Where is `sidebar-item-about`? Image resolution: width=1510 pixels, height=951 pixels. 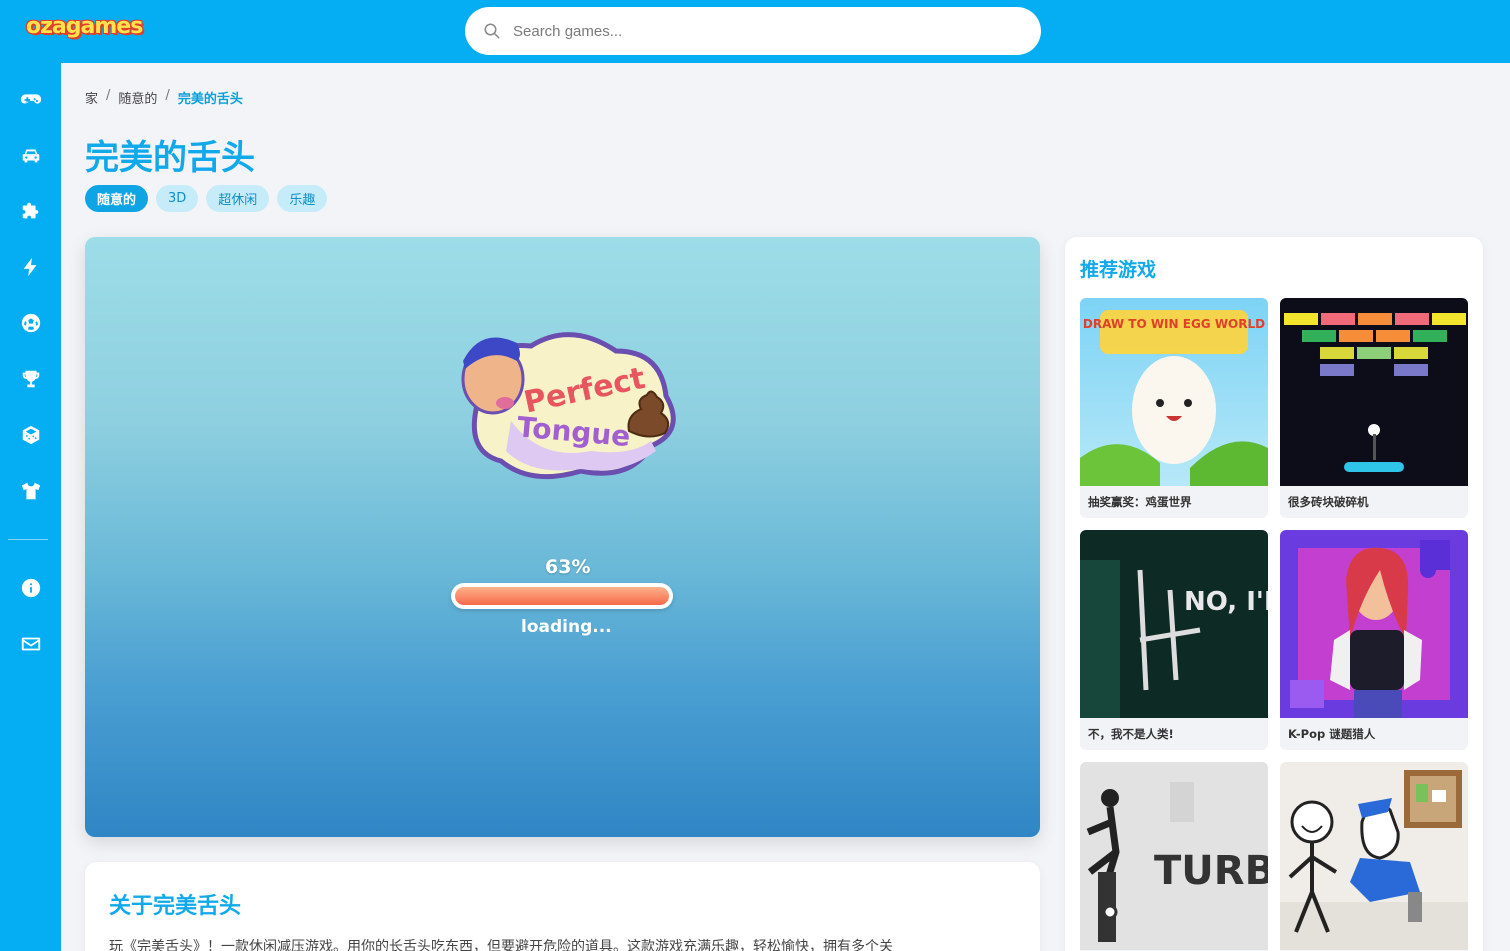 sidebar-item-about is located at coordinates (30, 588).